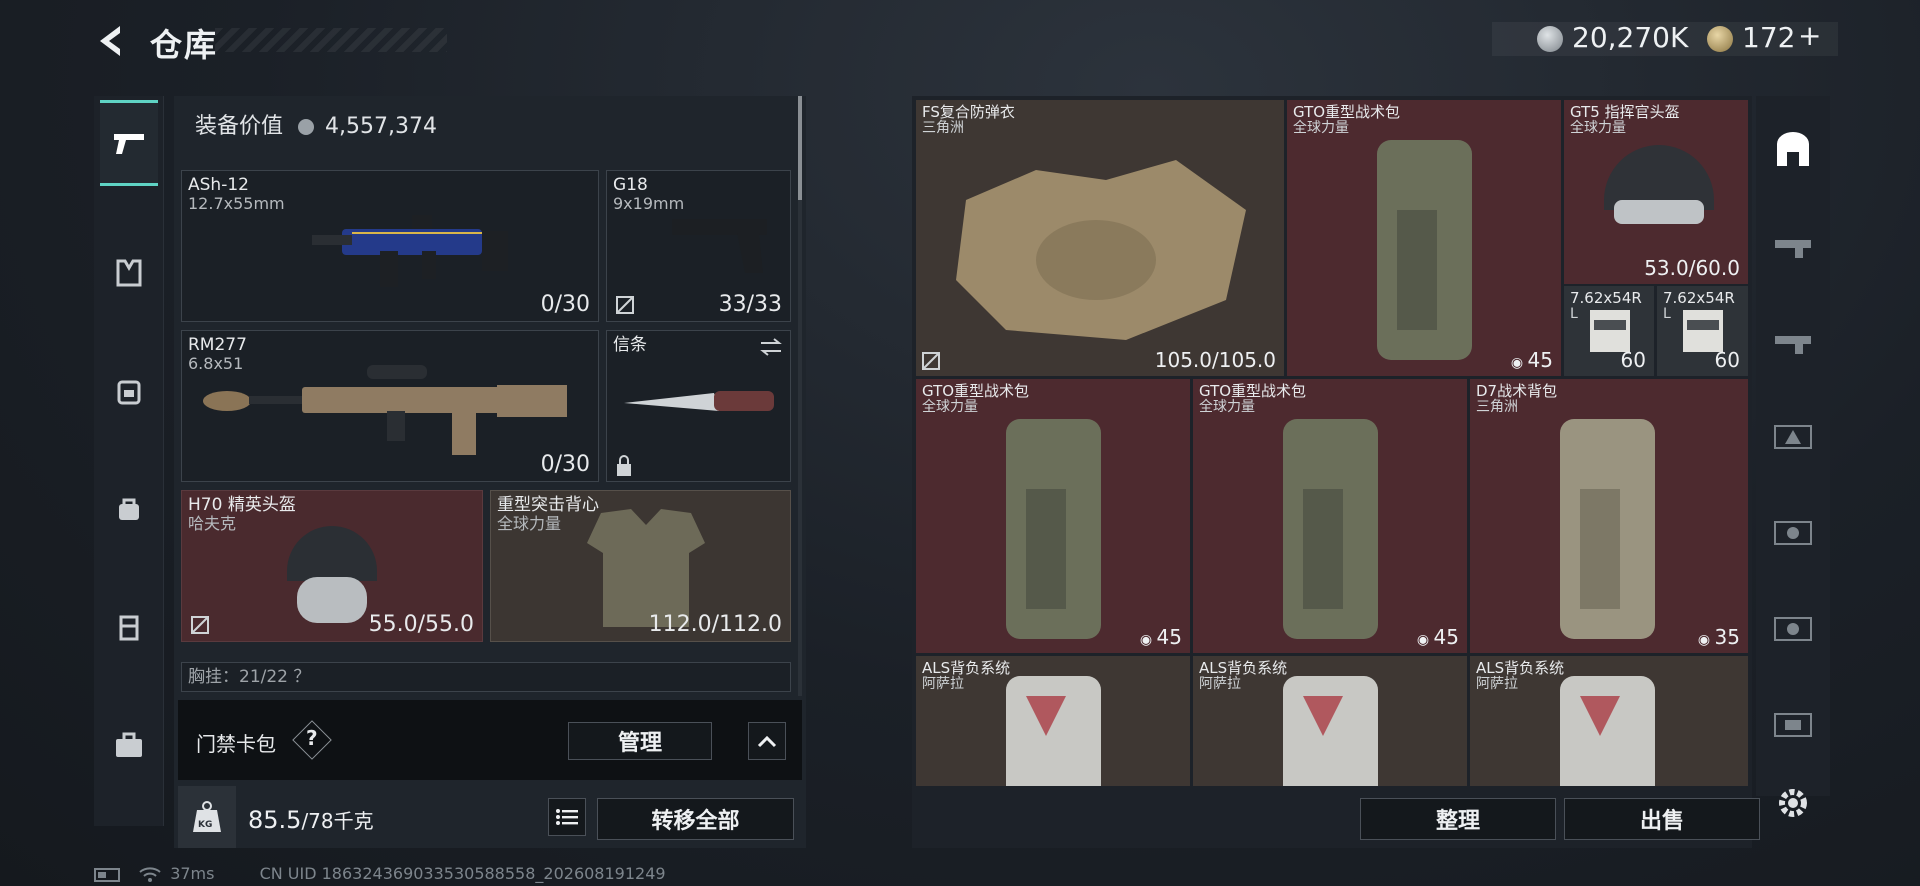 The image size is (1920, 886). I want to click on melee-slot: 信条, so click(698, 406).